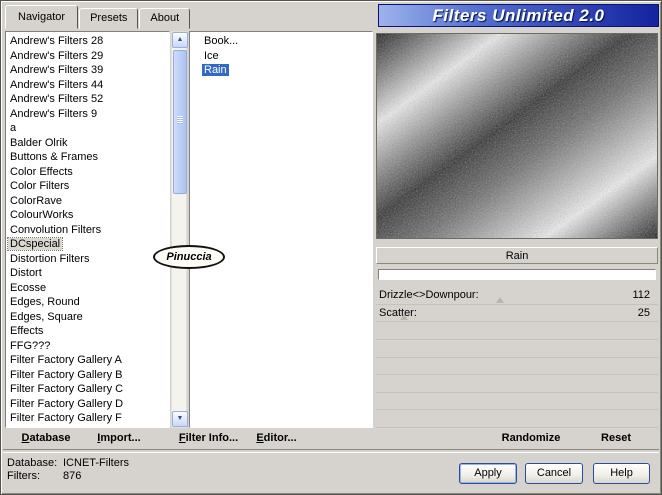 The image size is (662, 495). What do you see at coordinates (88, 215) in the screenshot?
I see `category-item: ColourWorks` at bounding box center [88, 215].